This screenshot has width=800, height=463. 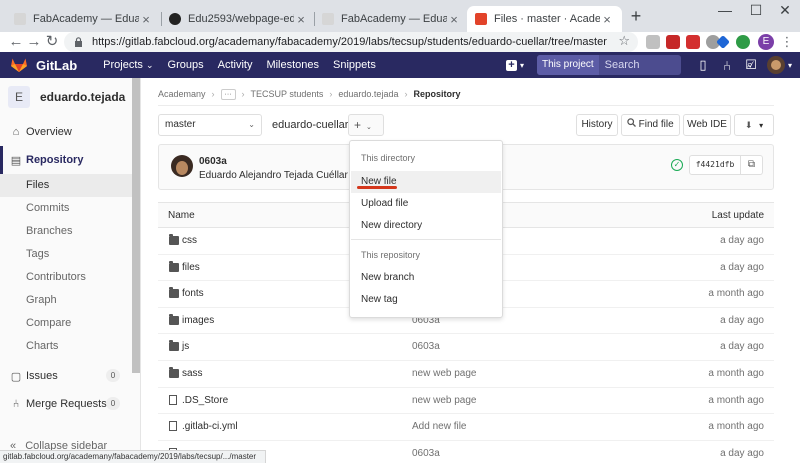 What do you see at coordinates (198, 320) in the screenshot?
I see `file-name-link: images` at bounding box center [198, 320].